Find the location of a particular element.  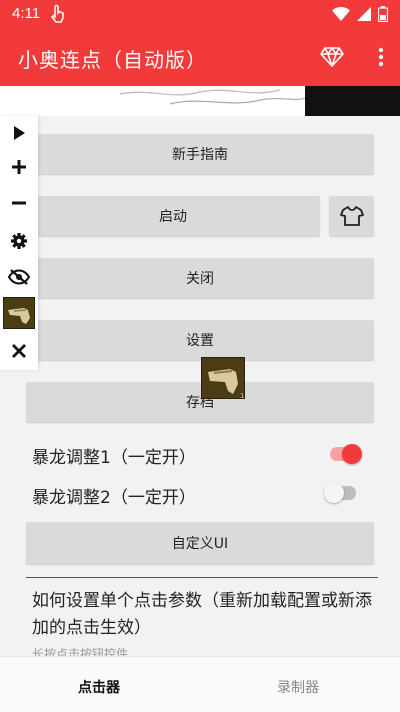

floating-click-point-icon: 1 is located at coordinates (223, 378).